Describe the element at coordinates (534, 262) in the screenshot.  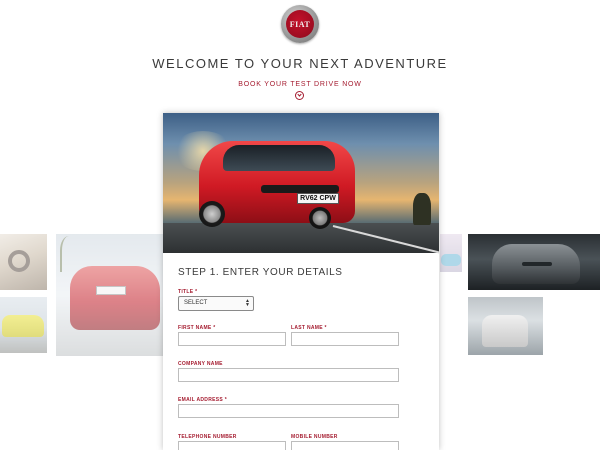
I see `gallery-grey-car-image` at that location.